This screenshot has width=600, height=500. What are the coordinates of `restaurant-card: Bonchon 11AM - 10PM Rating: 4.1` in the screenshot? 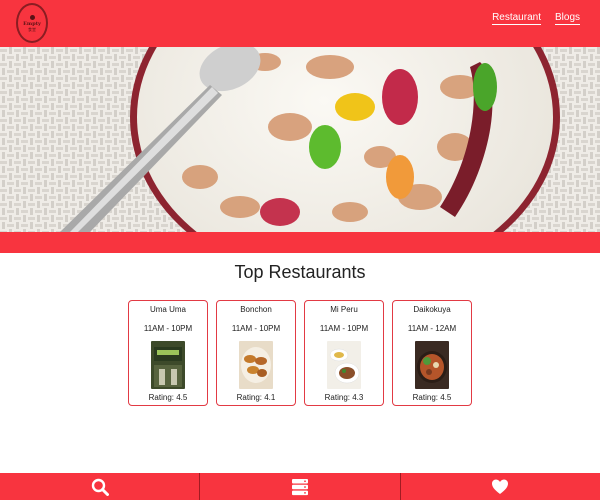 It's located at (256, 353).